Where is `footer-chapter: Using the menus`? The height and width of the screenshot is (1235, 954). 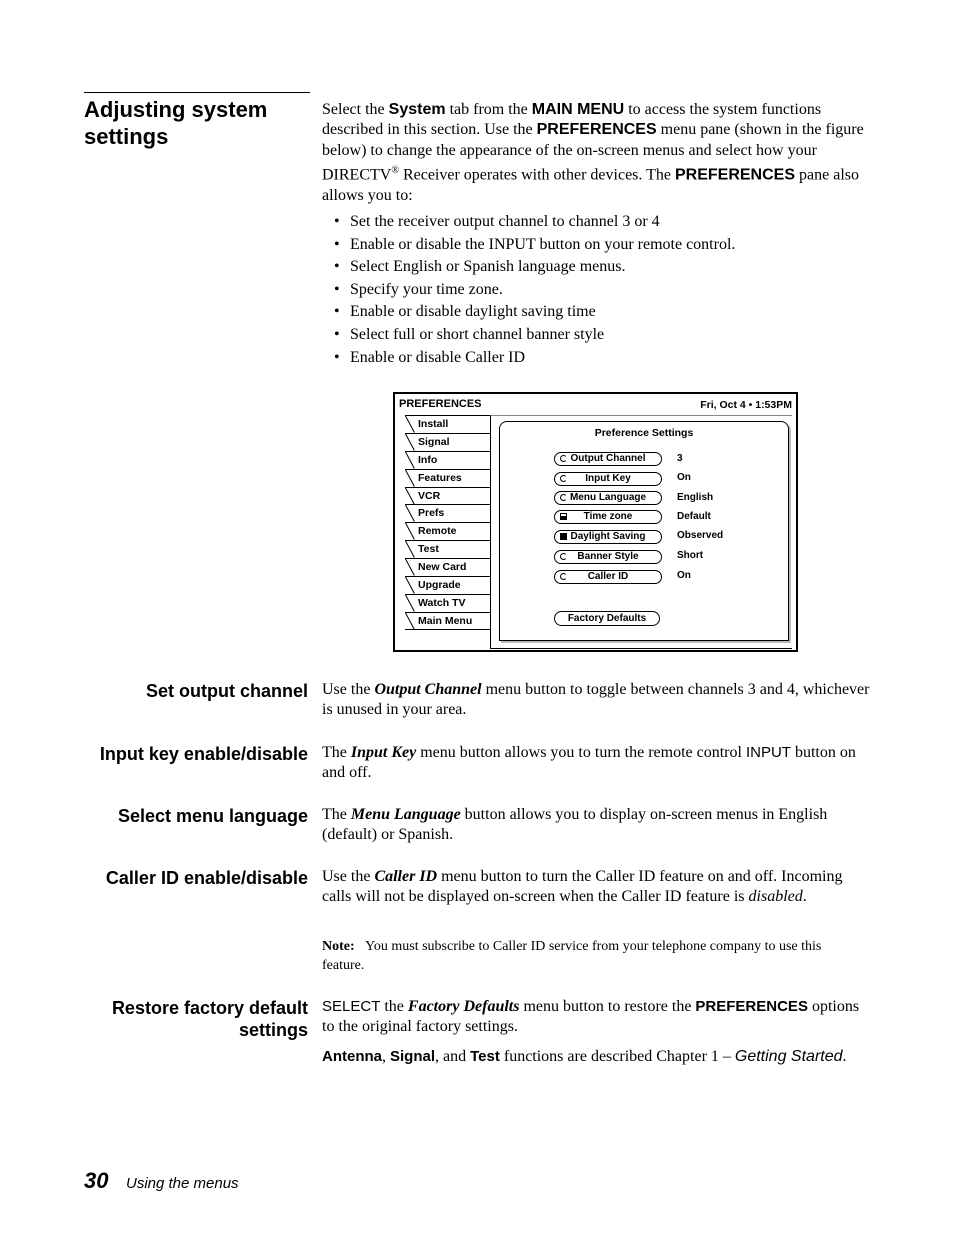
footer-chapter: Using the menus is located at coordinates (182, 1183).